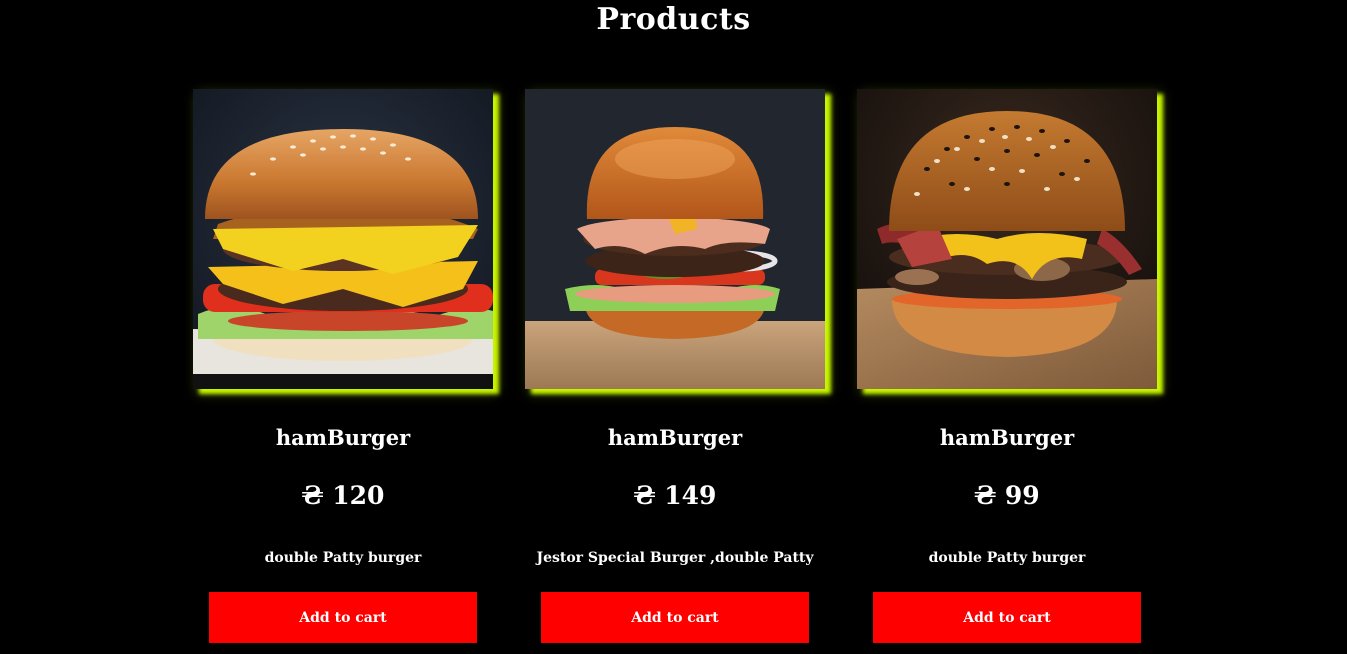 The height and width of the screenshot is (654, 1347). Describe the element at coordinates (343, 495) in the screenshot. I see `product-price: ₴ 120` at that location.